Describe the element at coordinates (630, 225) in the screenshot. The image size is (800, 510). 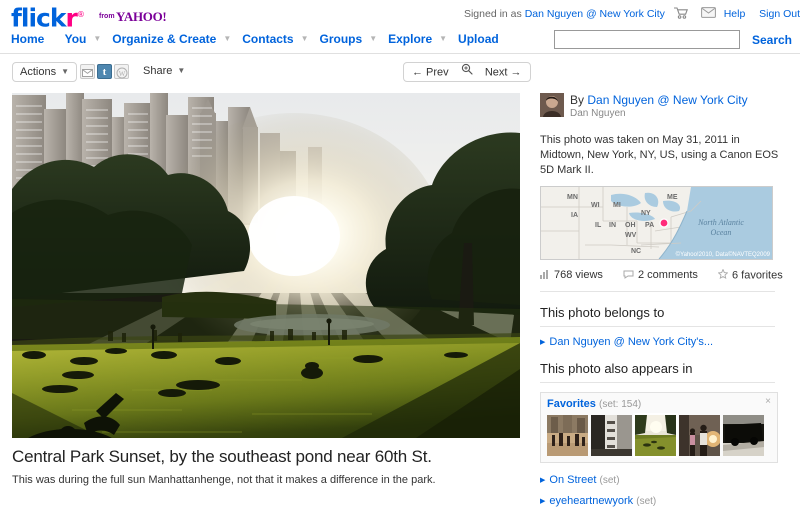
I see `svg-text: OH` at that location.